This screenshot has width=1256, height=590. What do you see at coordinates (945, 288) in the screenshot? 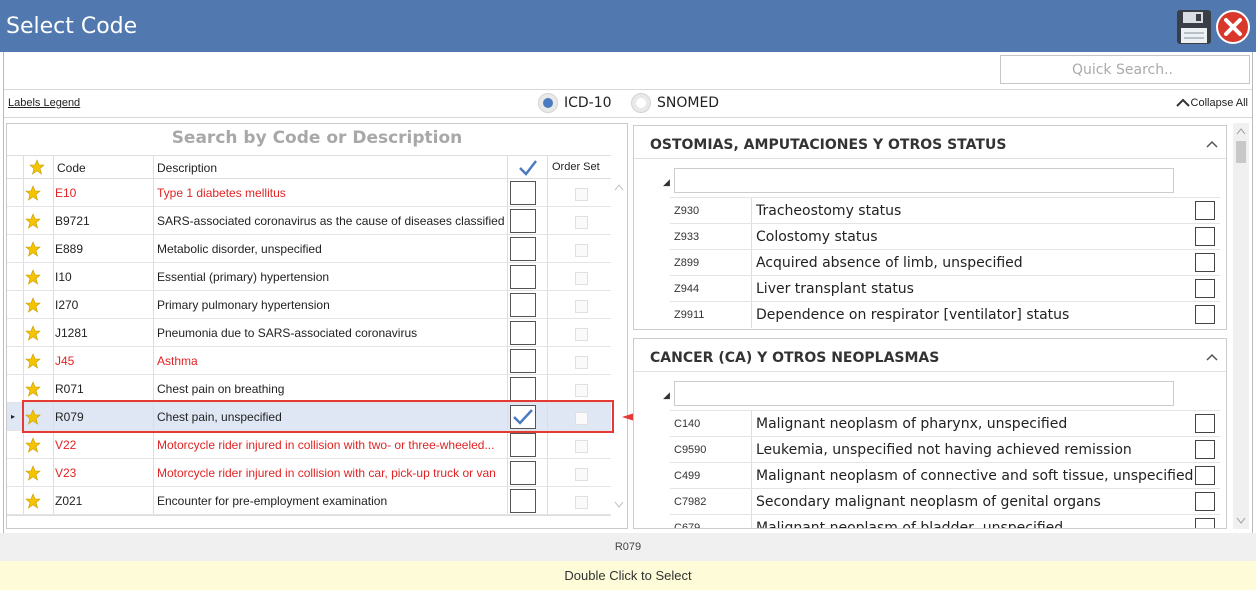
I see `list-item: Z944 Liver transplant status` at bounding box center [945, 288].